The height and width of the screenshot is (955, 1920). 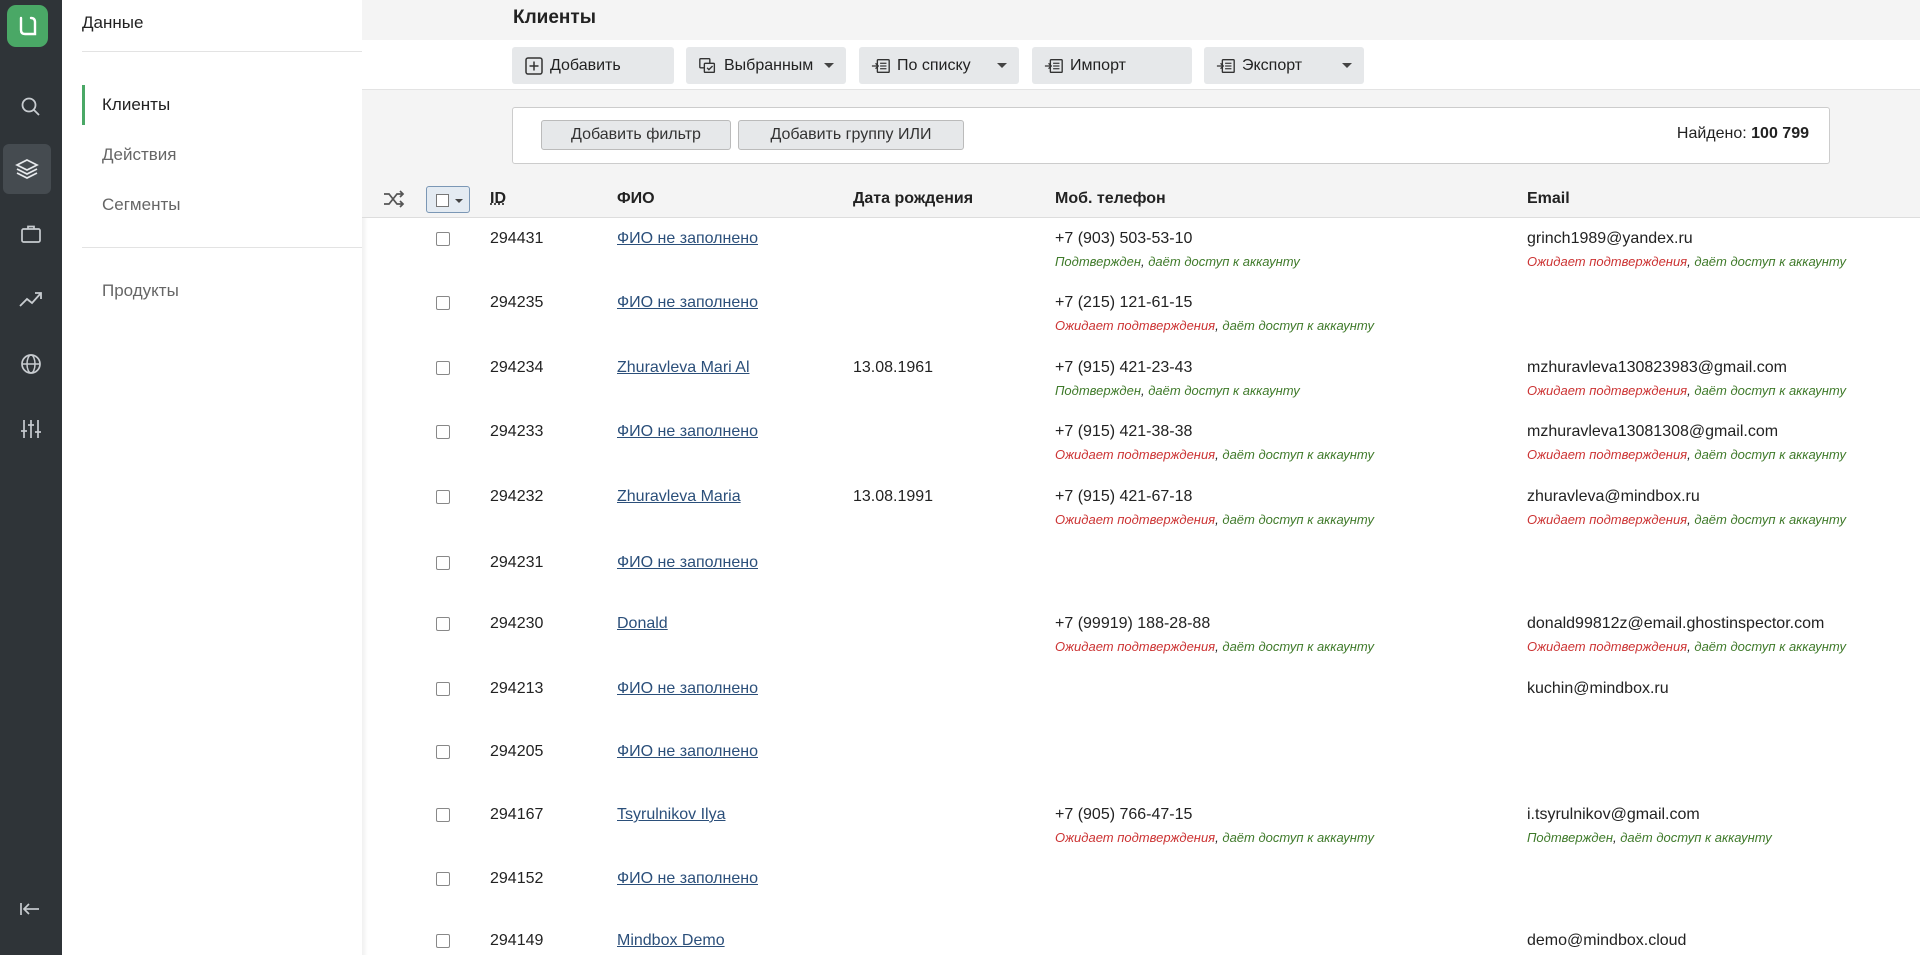 What do you see at coordinates (769, 65) in the screenshot?
I see `selected-label: Выбранным` at bounding box center [769, 65].